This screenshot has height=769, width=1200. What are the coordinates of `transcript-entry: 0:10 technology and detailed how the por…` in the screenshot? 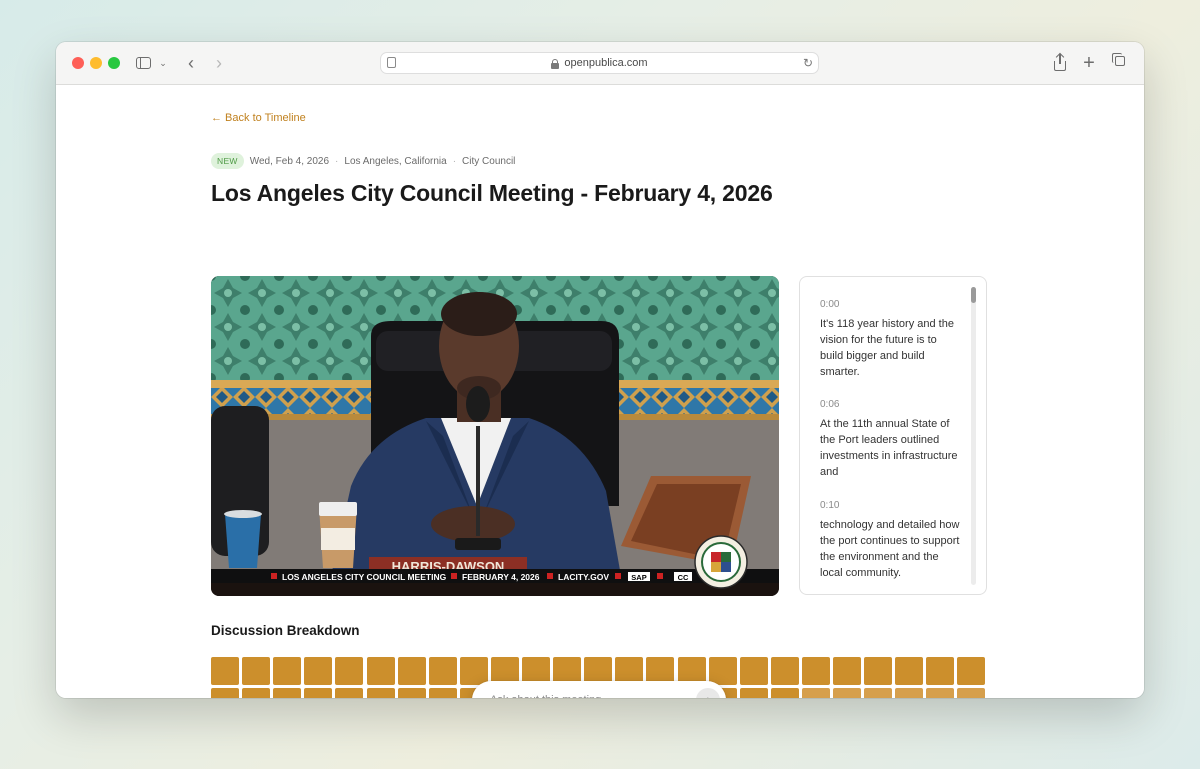 It's located at (890, 540).